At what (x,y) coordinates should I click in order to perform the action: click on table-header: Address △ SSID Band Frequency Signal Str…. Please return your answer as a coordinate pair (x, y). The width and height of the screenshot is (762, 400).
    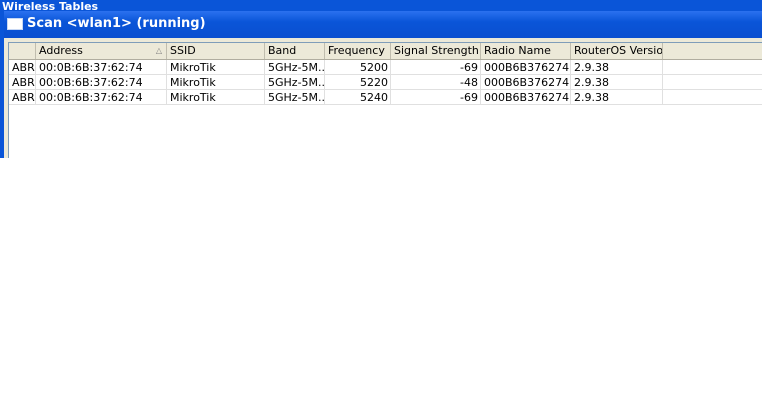
    Looking at the image, I should click on (385, 51).